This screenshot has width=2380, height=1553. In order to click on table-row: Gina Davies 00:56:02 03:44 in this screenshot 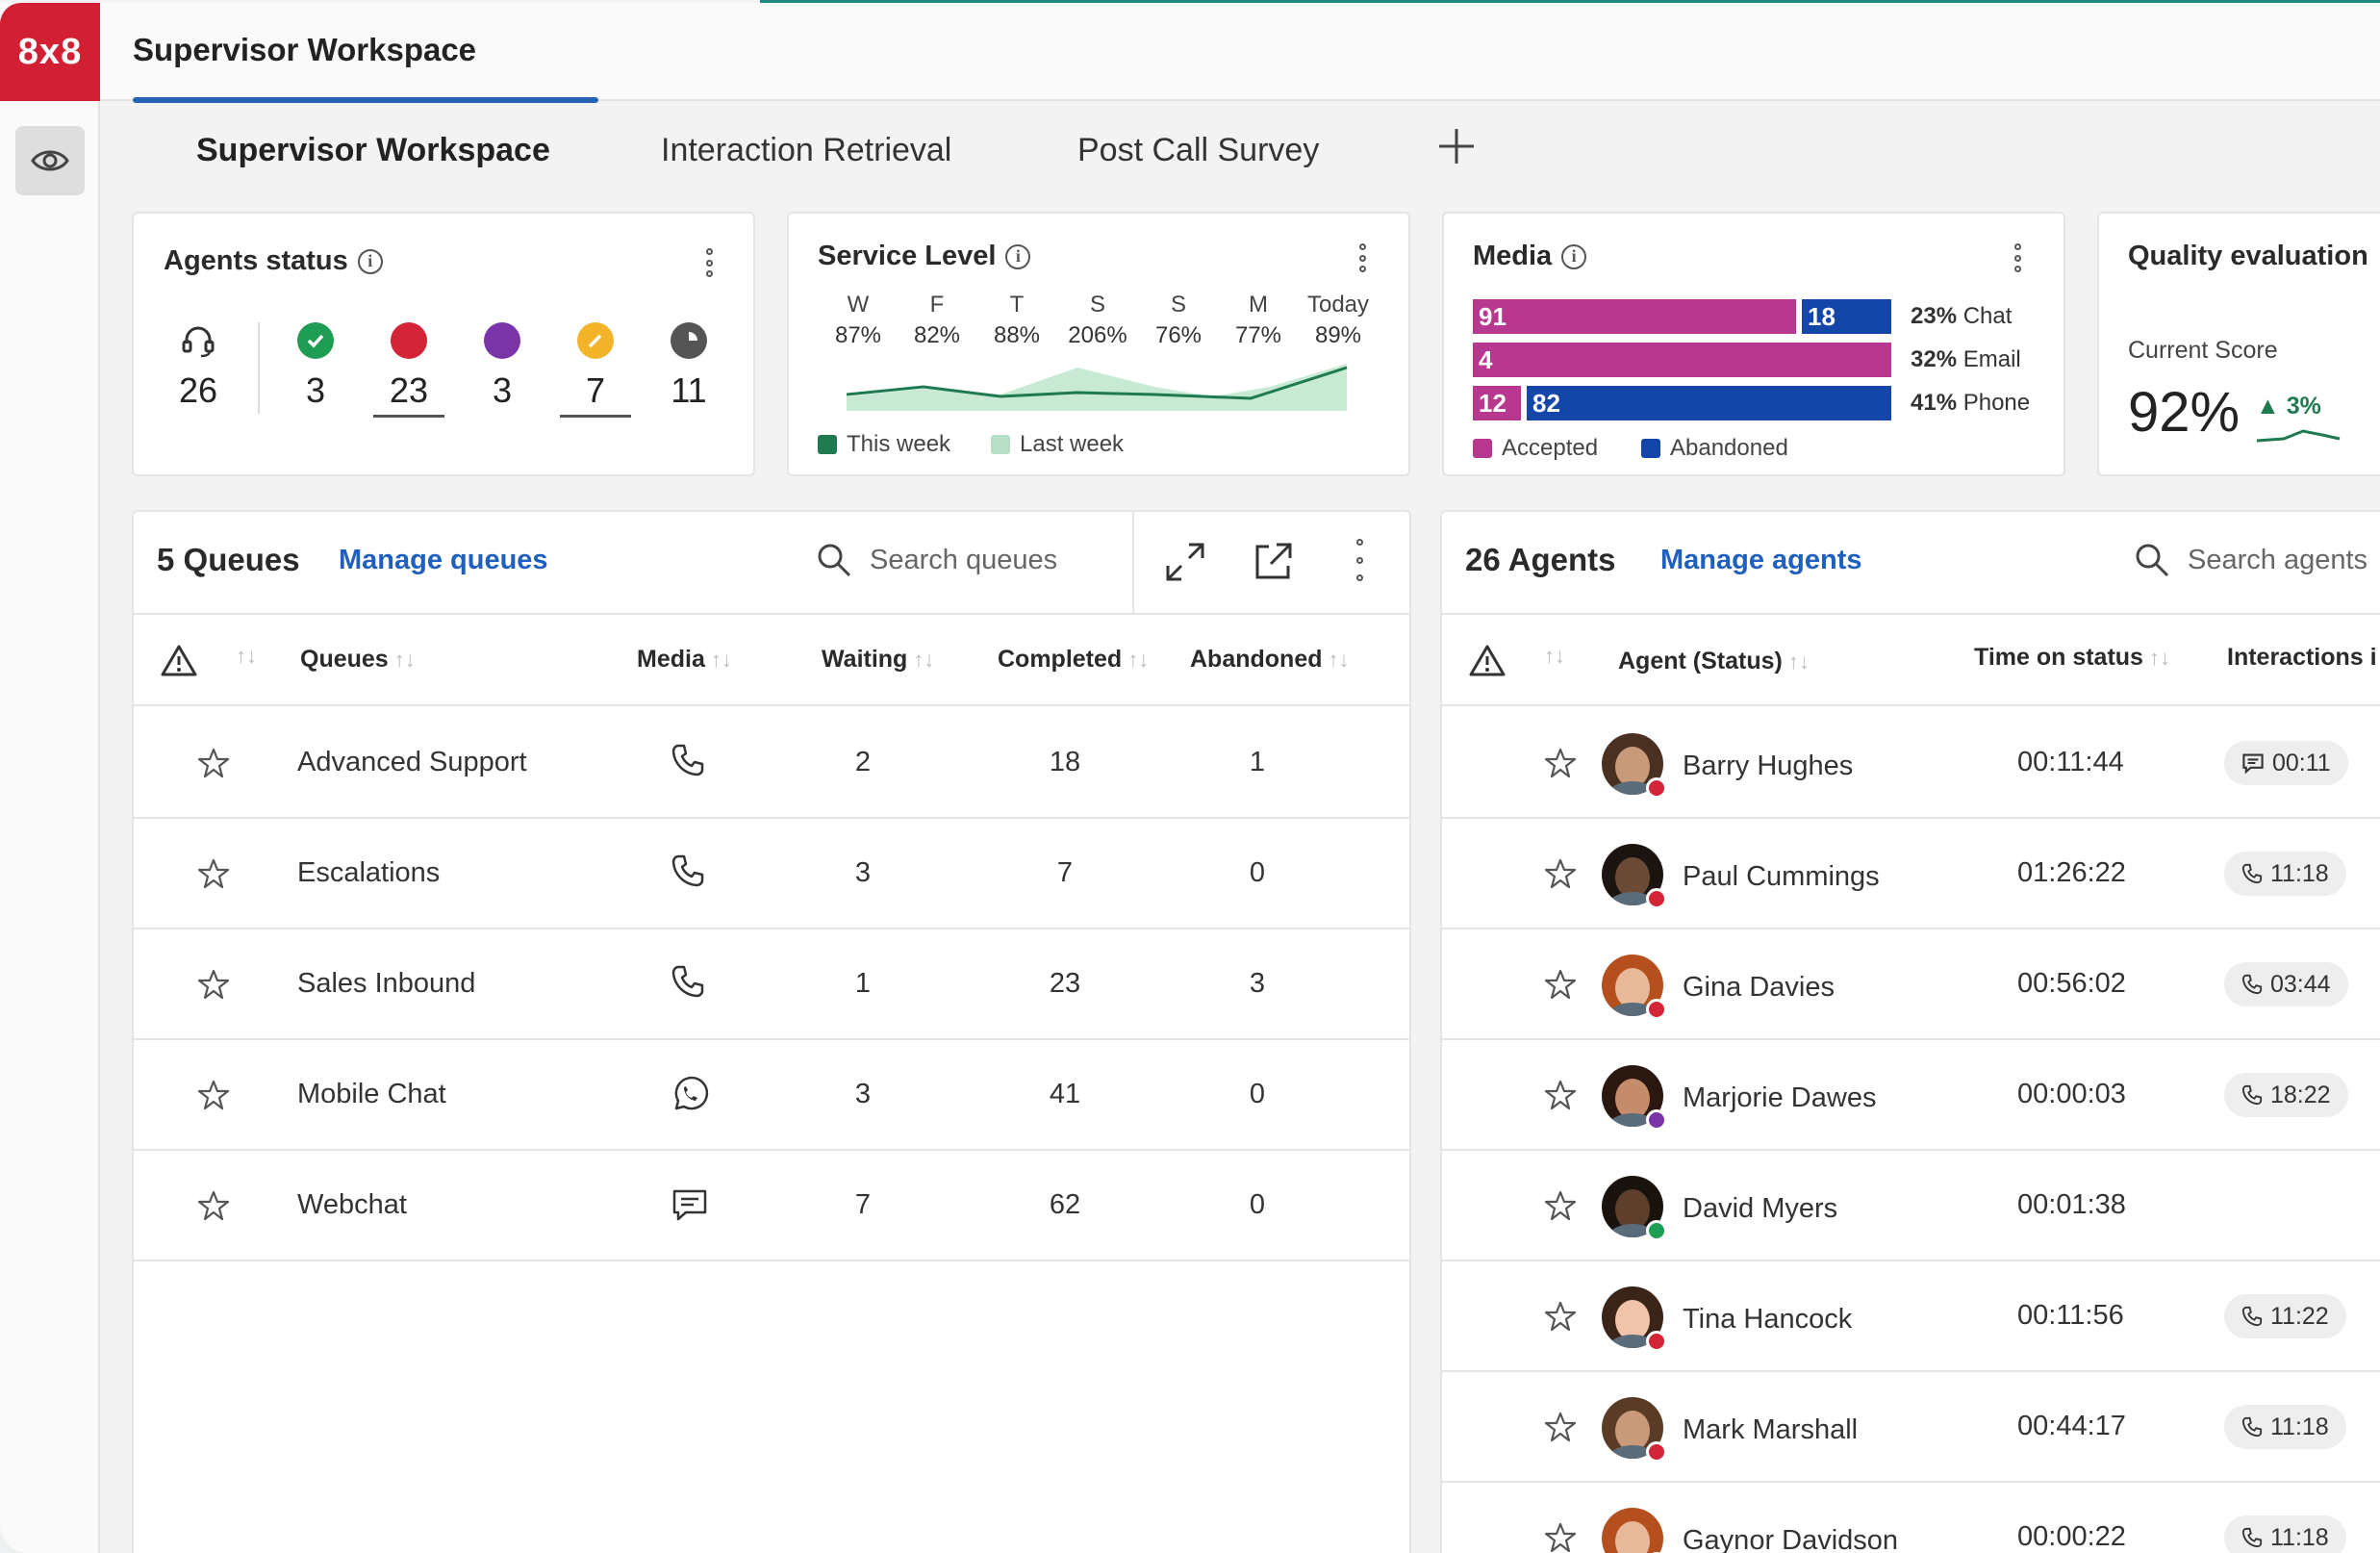, I will do `click(1910, 984)`.